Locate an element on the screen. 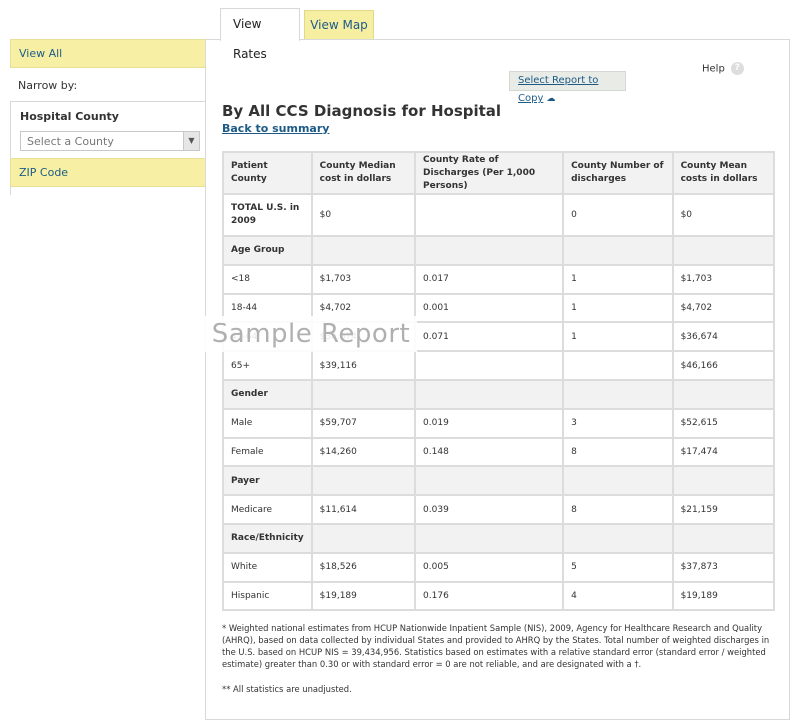 This screenshot has height=724, width=801. total-row: TOTAL U.S. in 2009 $0 0 $0 is located at coordinates (499, 215).